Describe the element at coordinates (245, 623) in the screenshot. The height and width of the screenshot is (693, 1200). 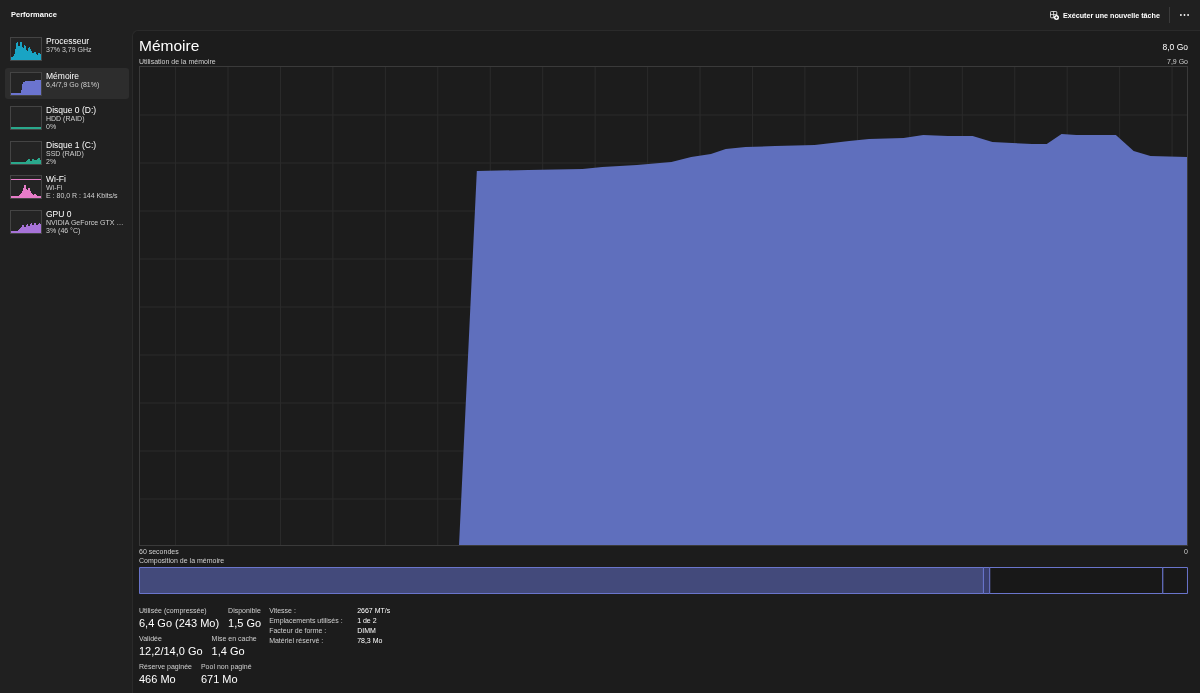
I see `stat-value: 1,5 Go` at that location.